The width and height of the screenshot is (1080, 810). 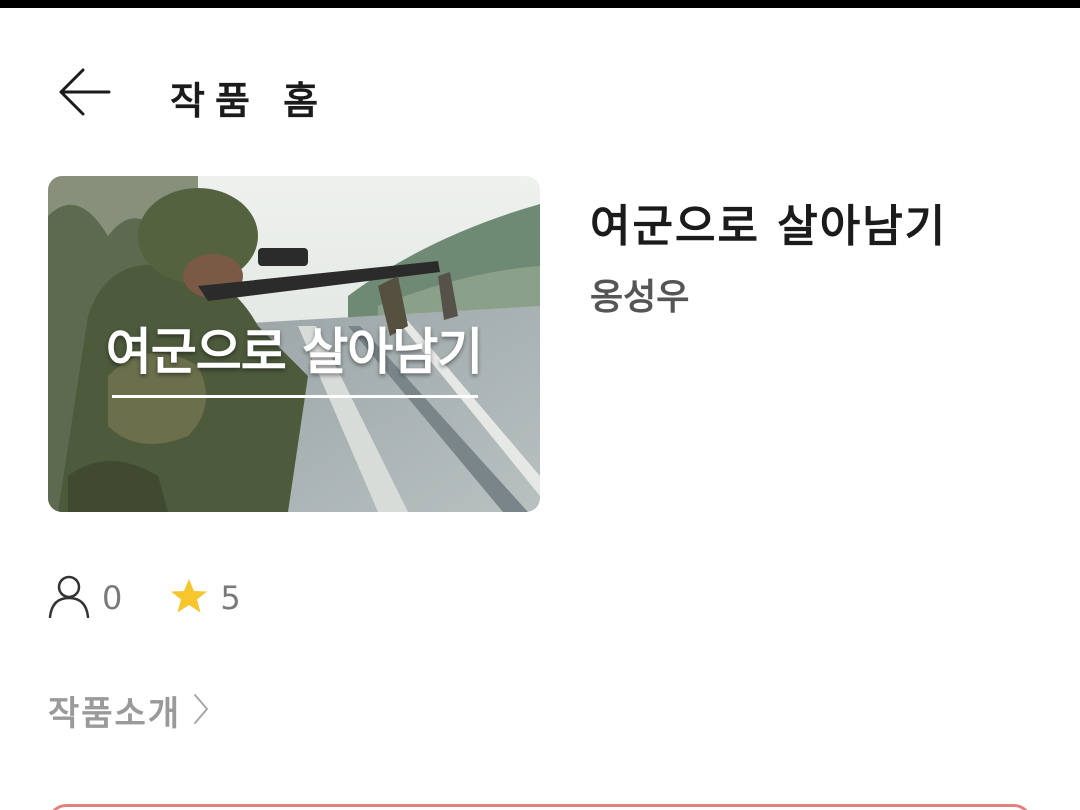 I want to click on status-bar, so click(x=540, y=4).